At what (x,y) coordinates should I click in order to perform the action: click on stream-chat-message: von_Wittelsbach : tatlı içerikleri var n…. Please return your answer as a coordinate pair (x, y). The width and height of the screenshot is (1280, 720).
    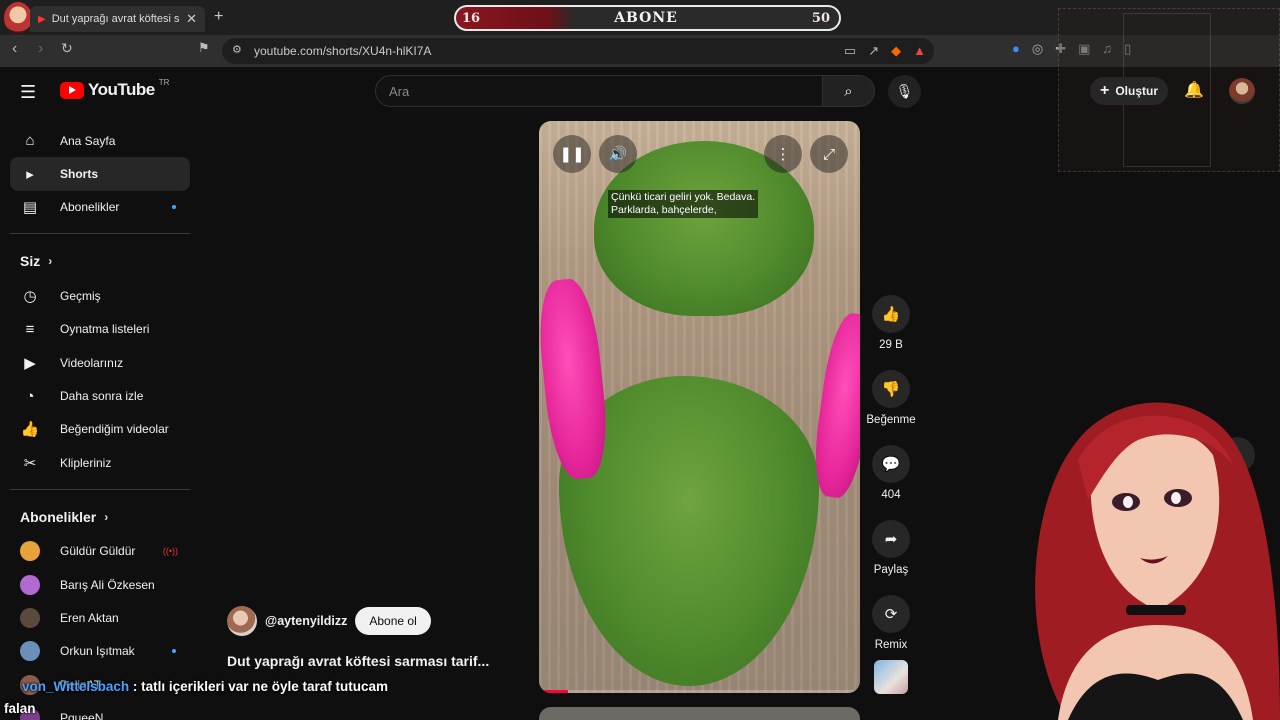
    Looking at the image, I should click on (204, 698).